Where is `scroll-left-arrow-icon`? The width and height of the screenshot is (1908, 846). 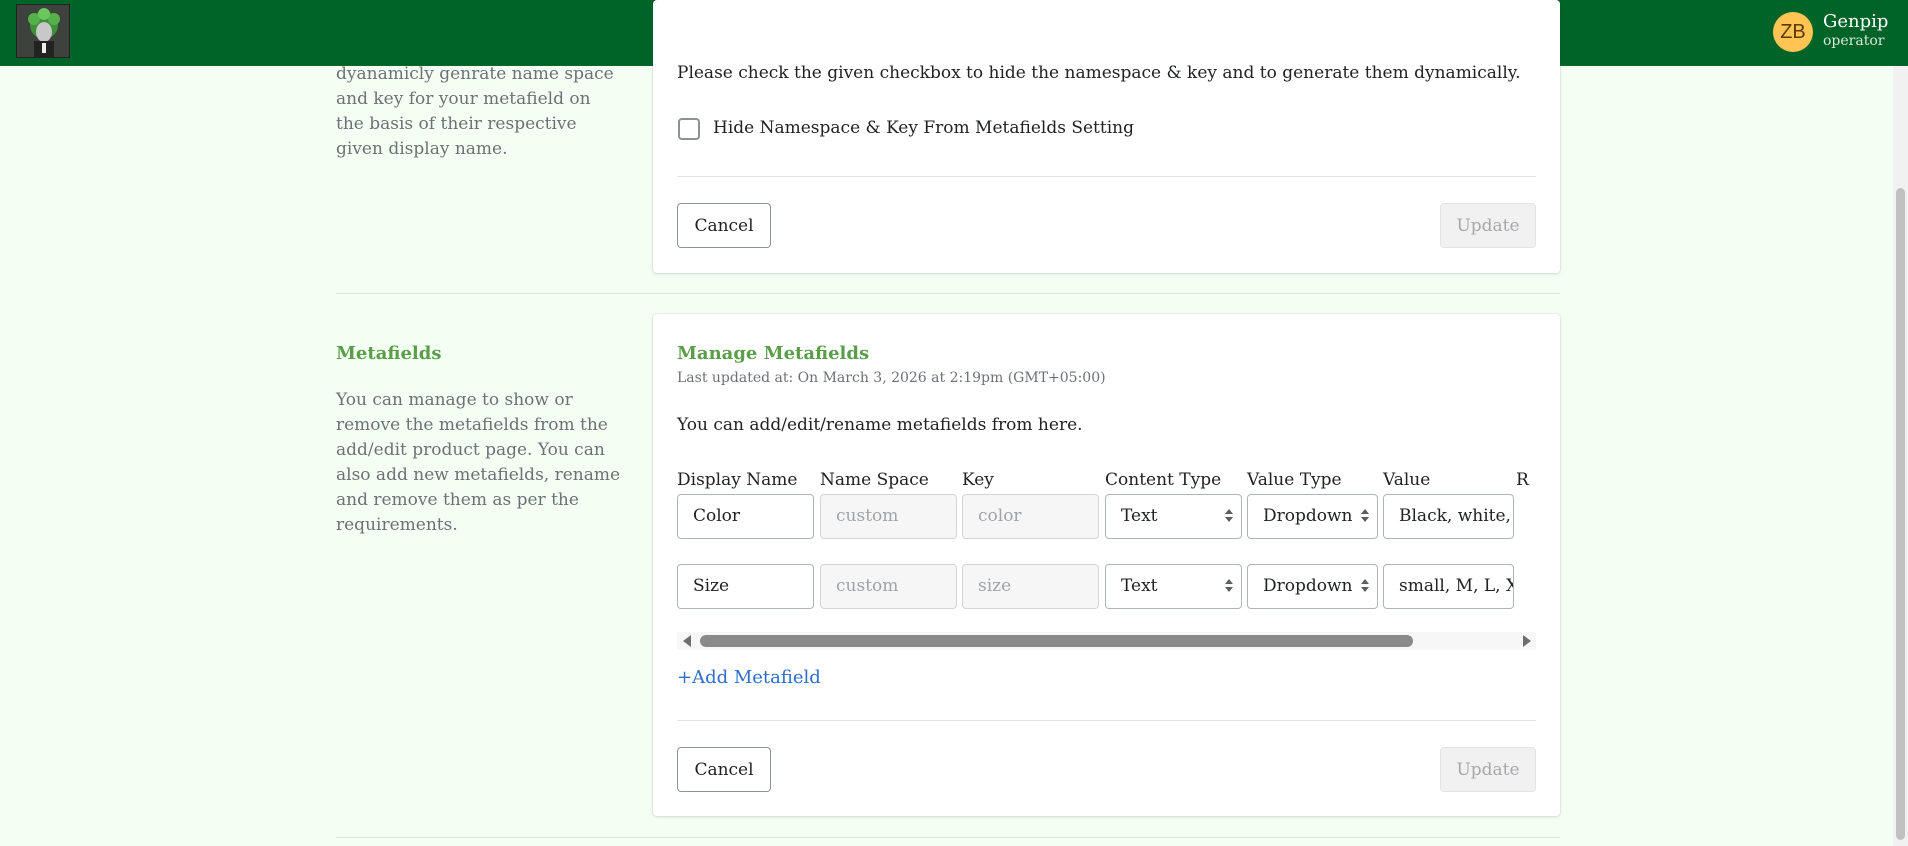 scroll-left-arrow-icon is located at coordinates (687, 641).